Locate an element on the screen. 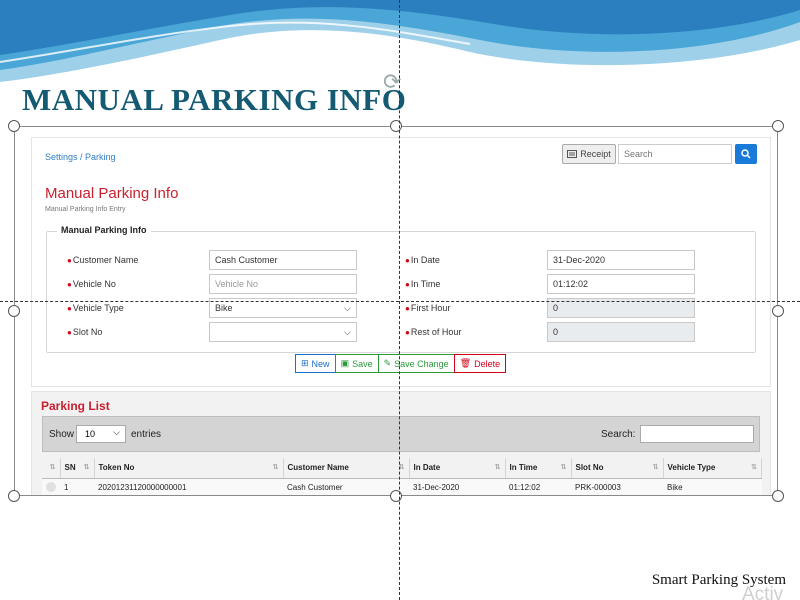  vertical-guide is located at coordinates (399, 300).